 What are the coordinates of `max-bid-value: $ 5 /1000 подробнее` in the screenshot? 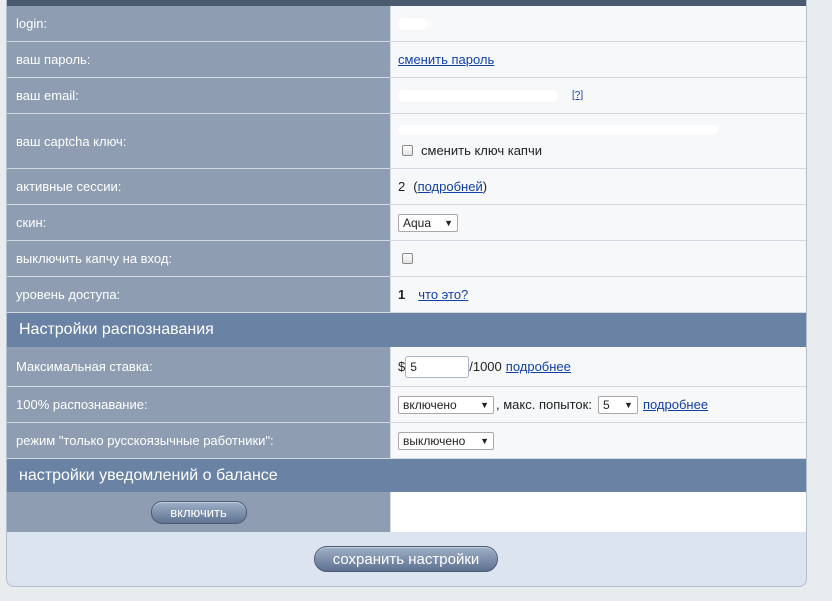 It's located at (598, 366).